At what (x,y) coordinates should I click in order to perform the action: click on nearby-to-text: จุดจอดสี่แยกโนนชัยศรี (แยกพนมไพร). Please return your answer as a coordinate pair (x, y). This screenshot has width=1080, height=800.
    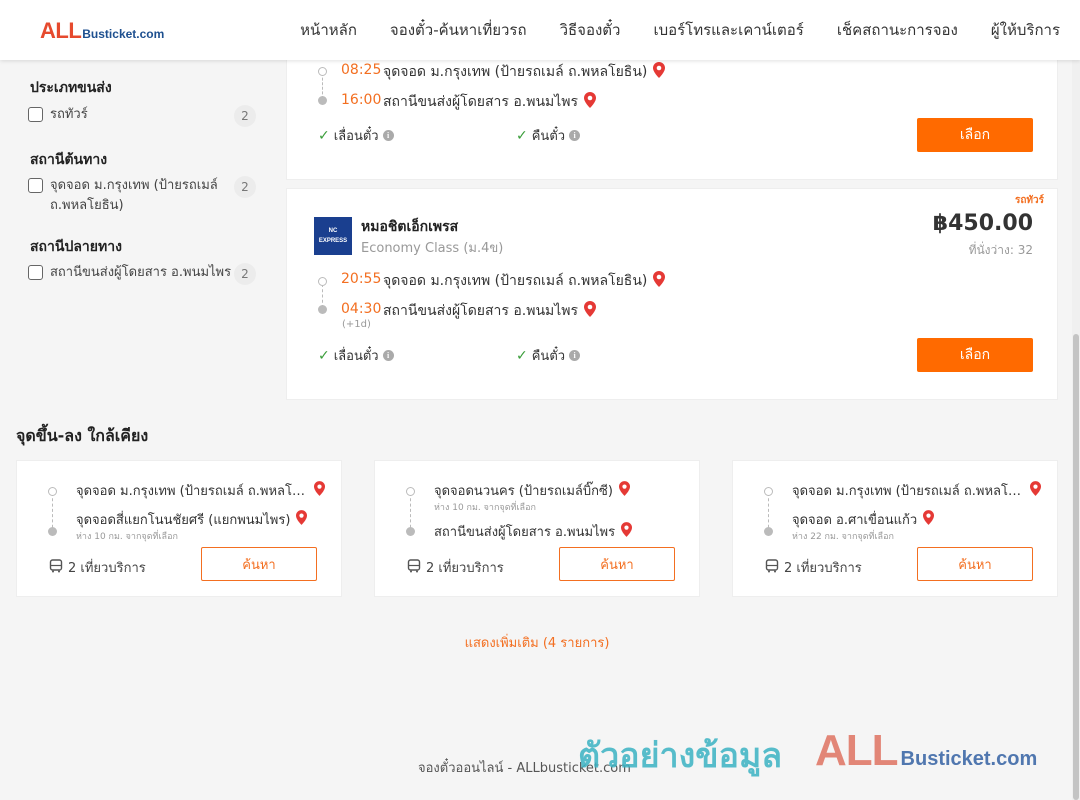
    Looking at the image, I should click on (183, 520).